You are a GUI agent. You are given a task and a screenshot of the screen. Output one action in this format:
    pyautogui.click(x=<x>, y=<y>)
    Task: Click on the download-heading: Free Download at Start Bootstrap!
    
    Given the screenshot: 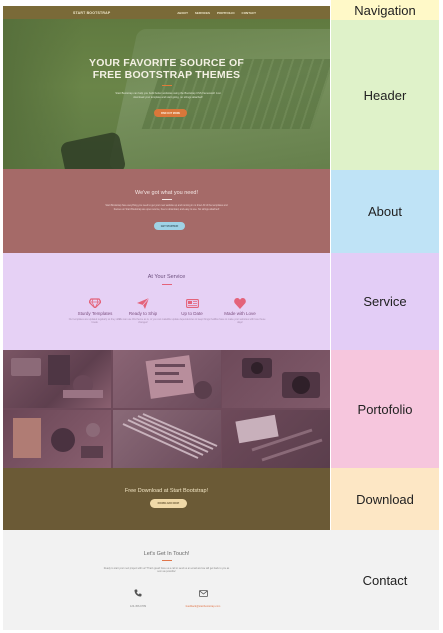 What is the action you would take?
    pyautogui.click(x=166, y=491)
    